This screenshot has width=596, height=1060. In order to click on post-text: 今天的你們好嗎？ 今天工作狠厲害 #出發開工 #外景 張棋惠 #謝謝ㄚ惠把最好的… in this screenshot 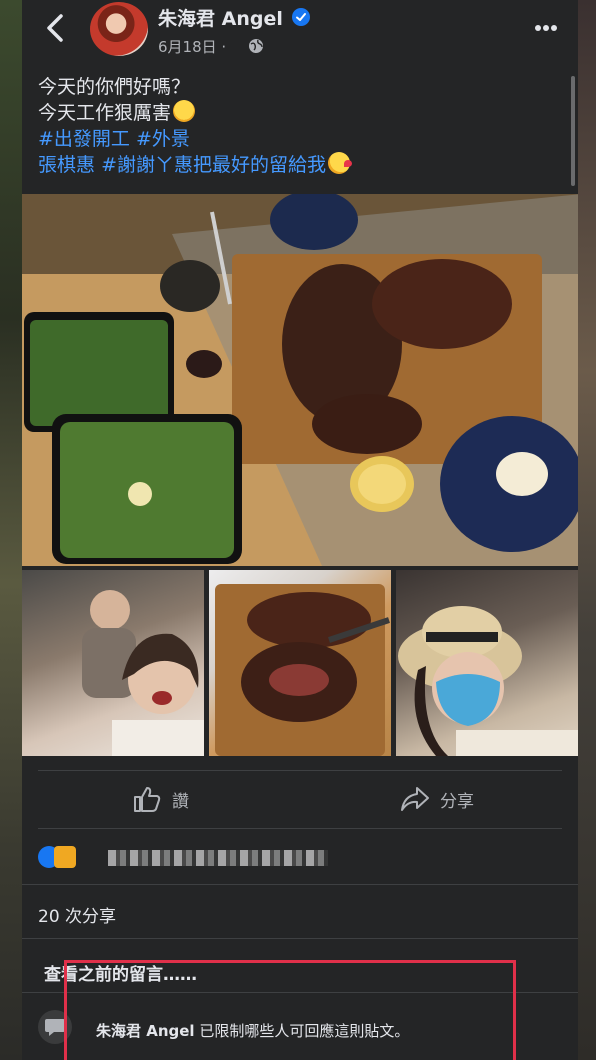, I will do `click(195, 126)`.